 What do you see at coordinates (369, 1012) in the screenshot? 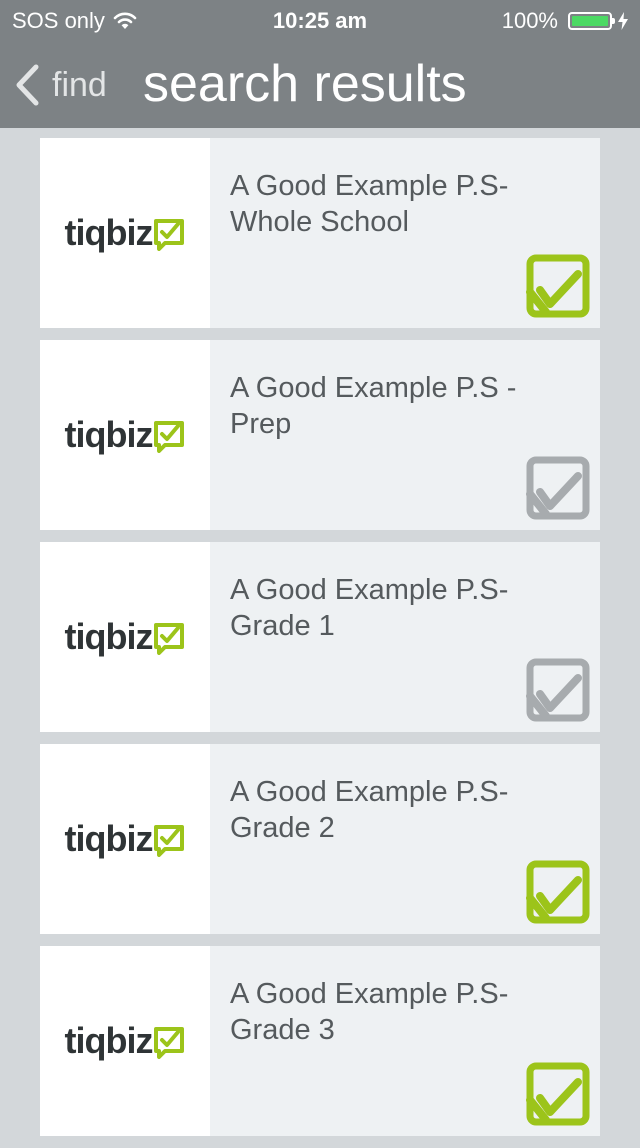
I see `result-name: A Good Example P.S- Grade 3` at bounding box center [369, 1012].